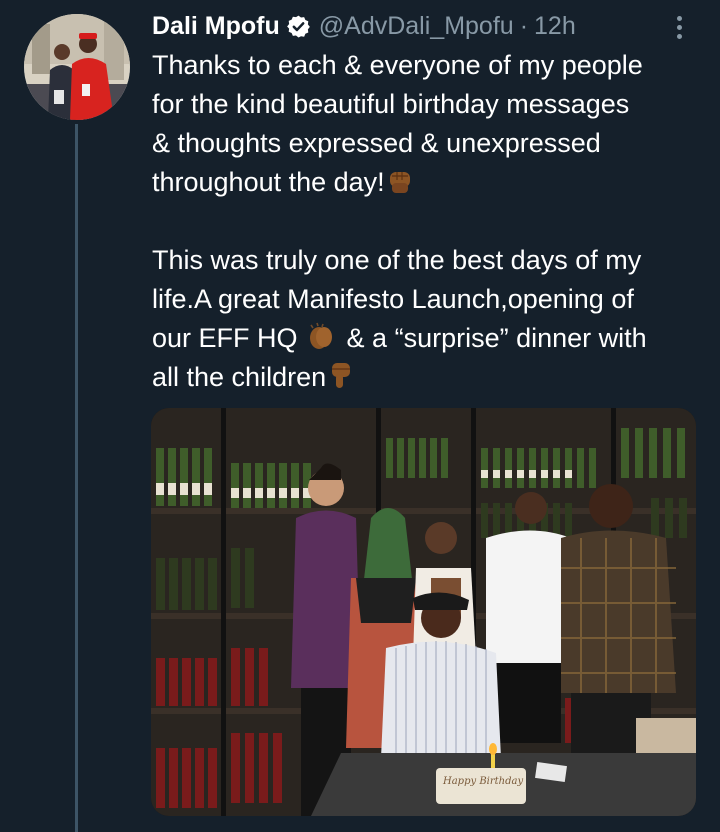 This screenshot has width=720, height=832. I want to click on tweet-text-line-4: throughout the day!, so click(430, 182).